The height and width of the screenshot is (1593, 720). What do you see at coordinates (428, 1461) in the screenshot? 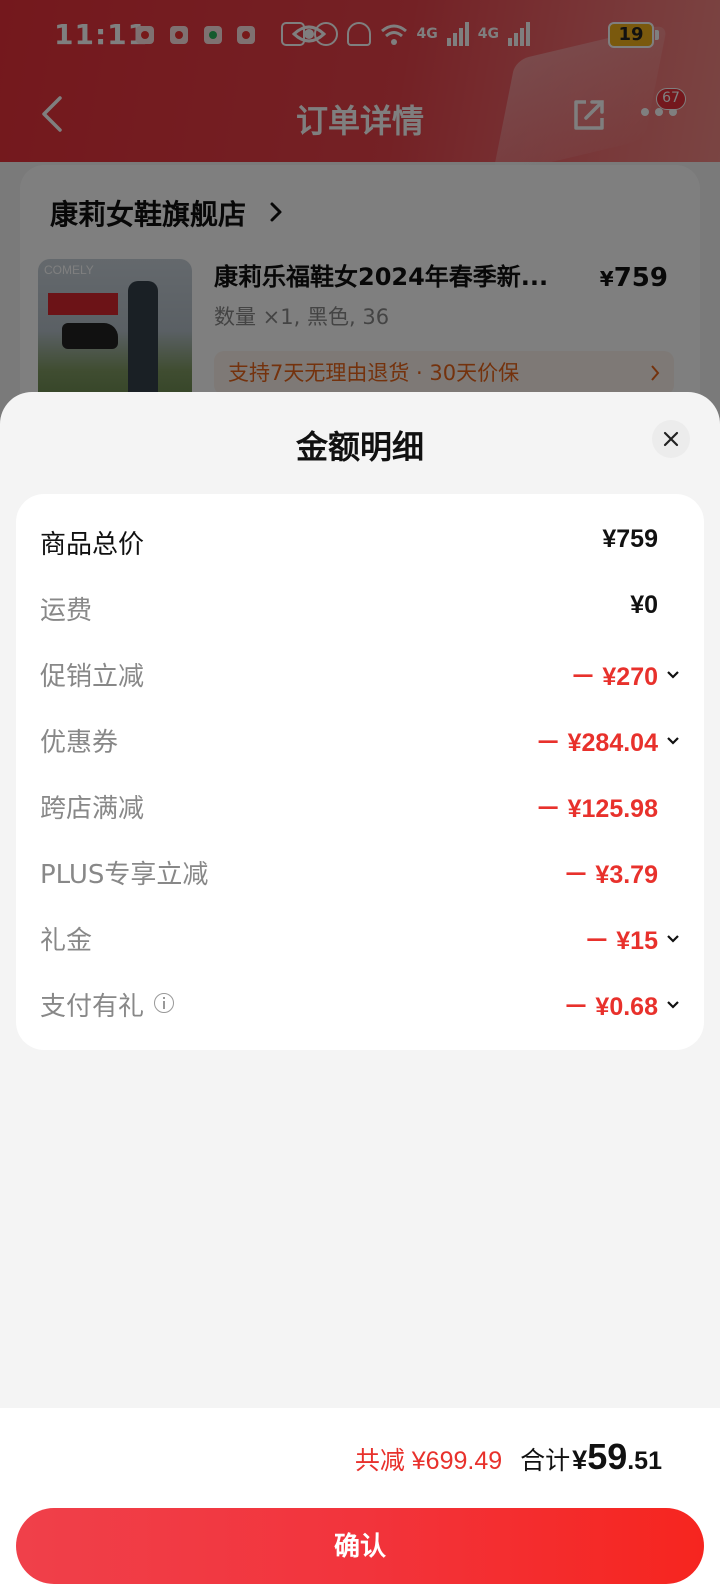
I see `total-saved: 共减 ¥699.49` at bounding box center [428, 1461].